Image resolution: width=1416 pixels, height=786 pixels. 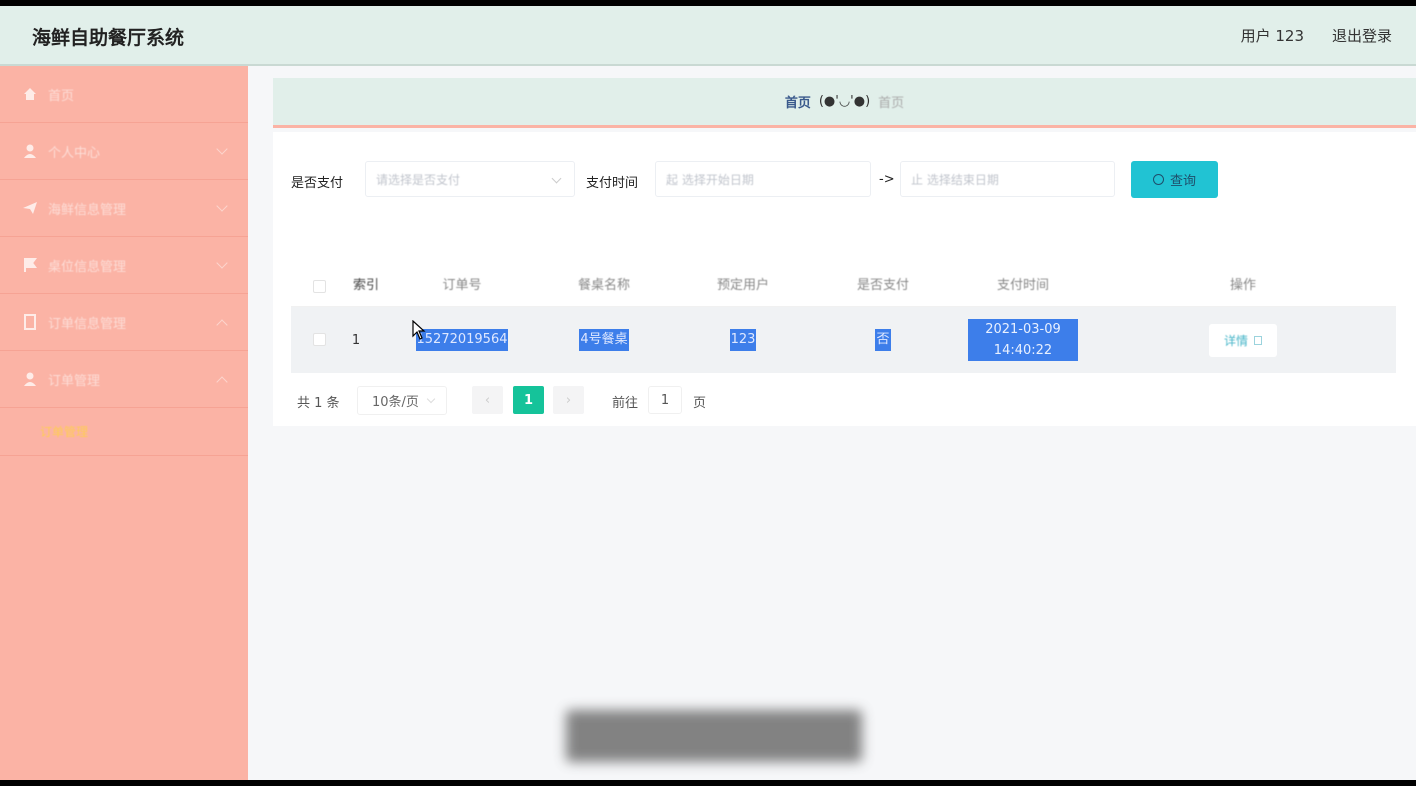 What do you see at coordinates (955, 179) in the screenshot?
I see `end-date-placeholder: 止 选择结束日期` at bounding box center [955, 179].